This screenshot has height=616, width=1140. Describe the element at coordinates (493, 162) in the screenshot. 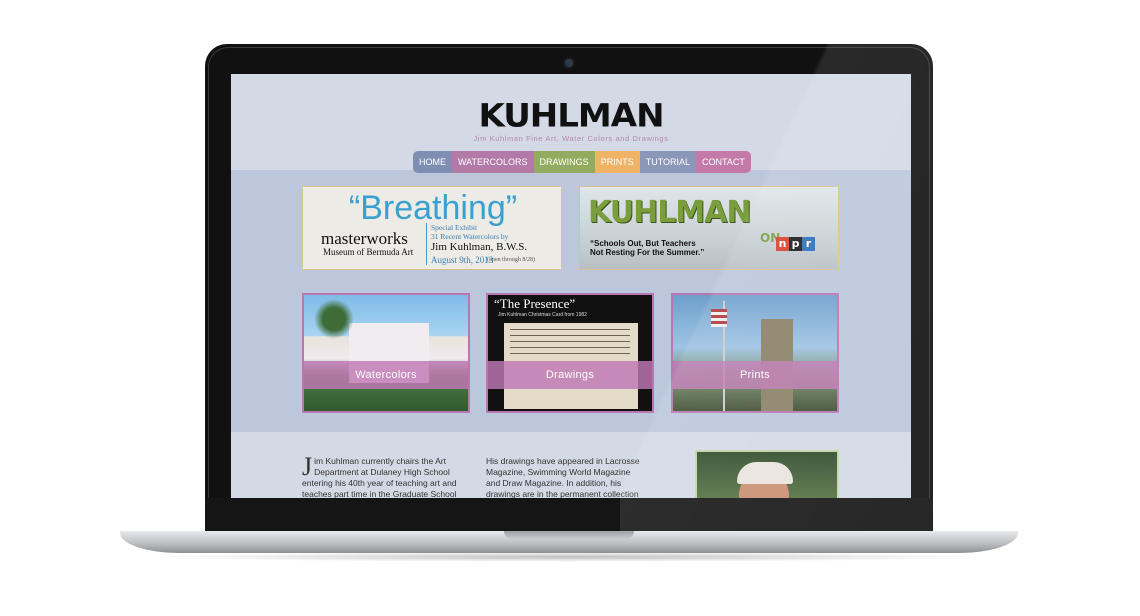

I see `nav-watercolors: WATERCOLORS` at that location.